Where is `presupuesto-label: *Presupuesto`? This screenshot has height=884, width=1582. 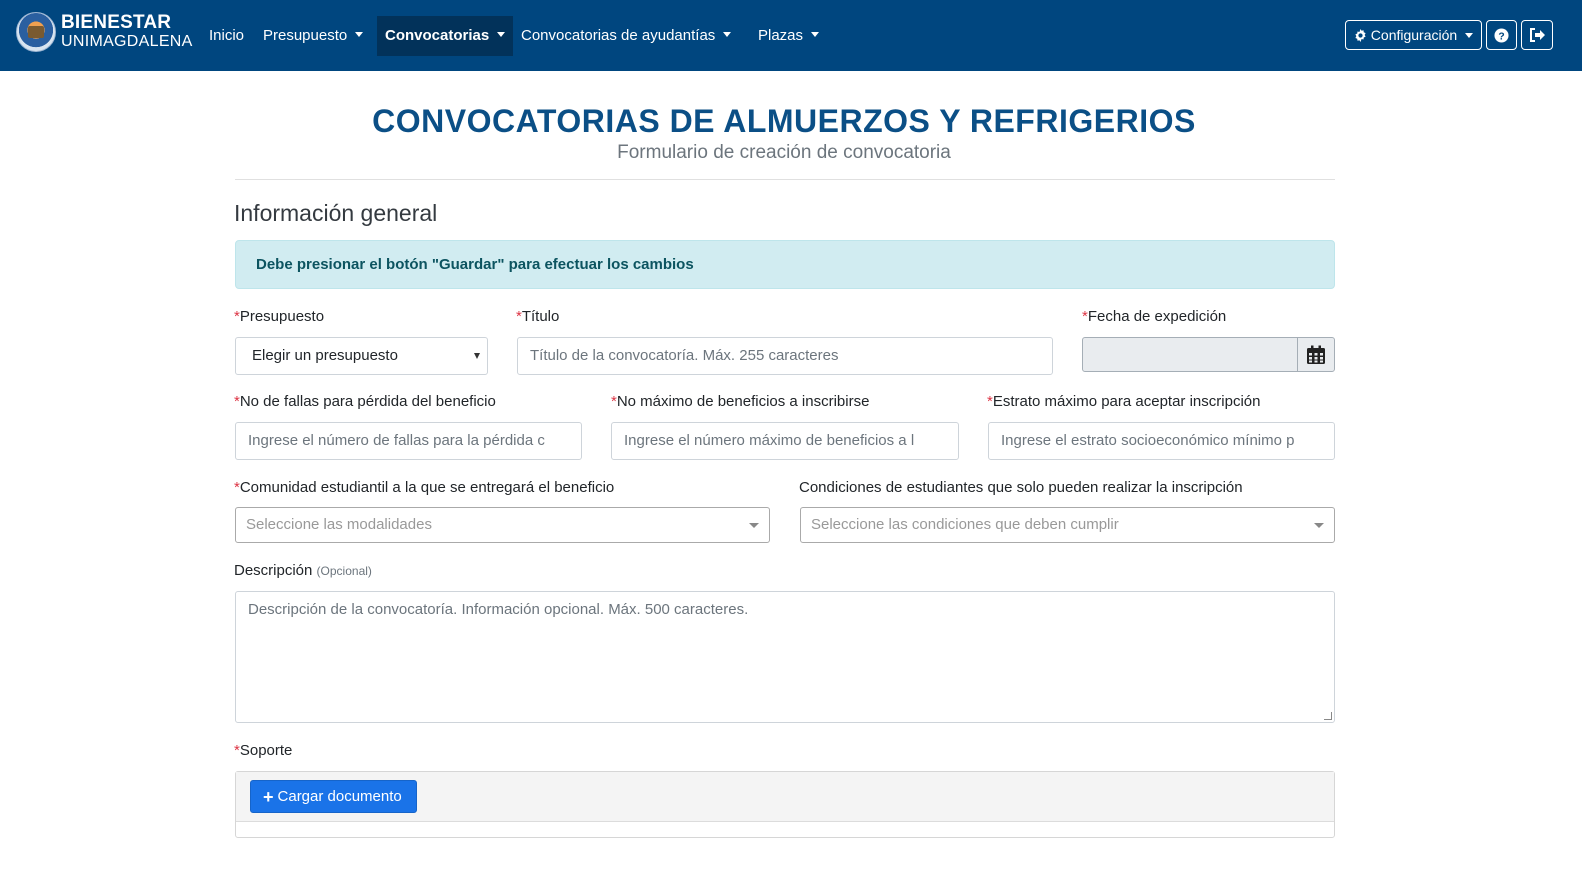 presupuesto-label: *Presupuesto is located at coordinates (279, 316).